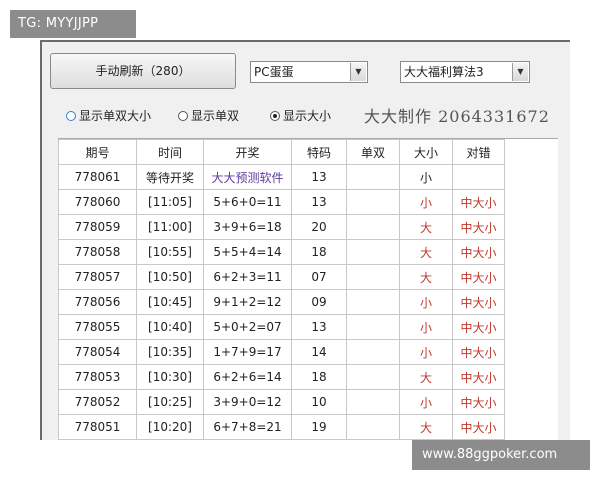 Image resolution: width=600 pixels, height=480 pixels. What do you see at coordinates (170, 377) in the screenshot?
I see `time-cell: [10:30]` at bounding box center [170, 377].